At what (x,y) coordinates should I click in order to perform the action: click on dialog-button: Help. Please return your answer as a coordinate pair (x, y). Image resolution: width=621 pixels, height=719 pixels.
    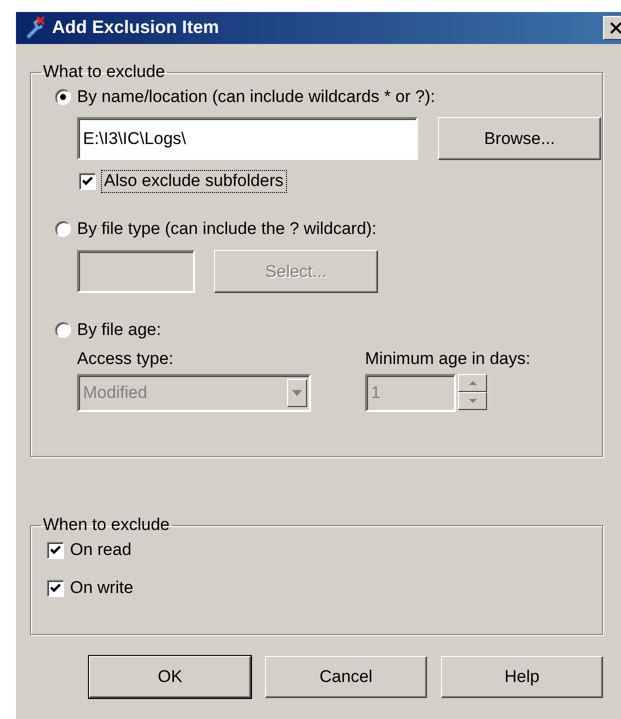
    Looking at the image, I should click on (522, 677).